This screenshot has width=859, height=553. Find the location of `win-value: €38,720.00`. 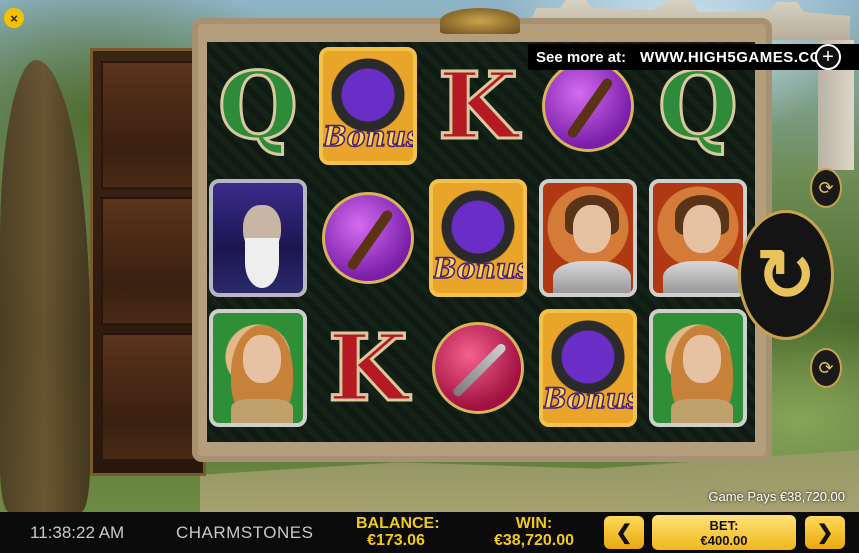

win-value: €38,720.00 is located at coordinates (534, 540).